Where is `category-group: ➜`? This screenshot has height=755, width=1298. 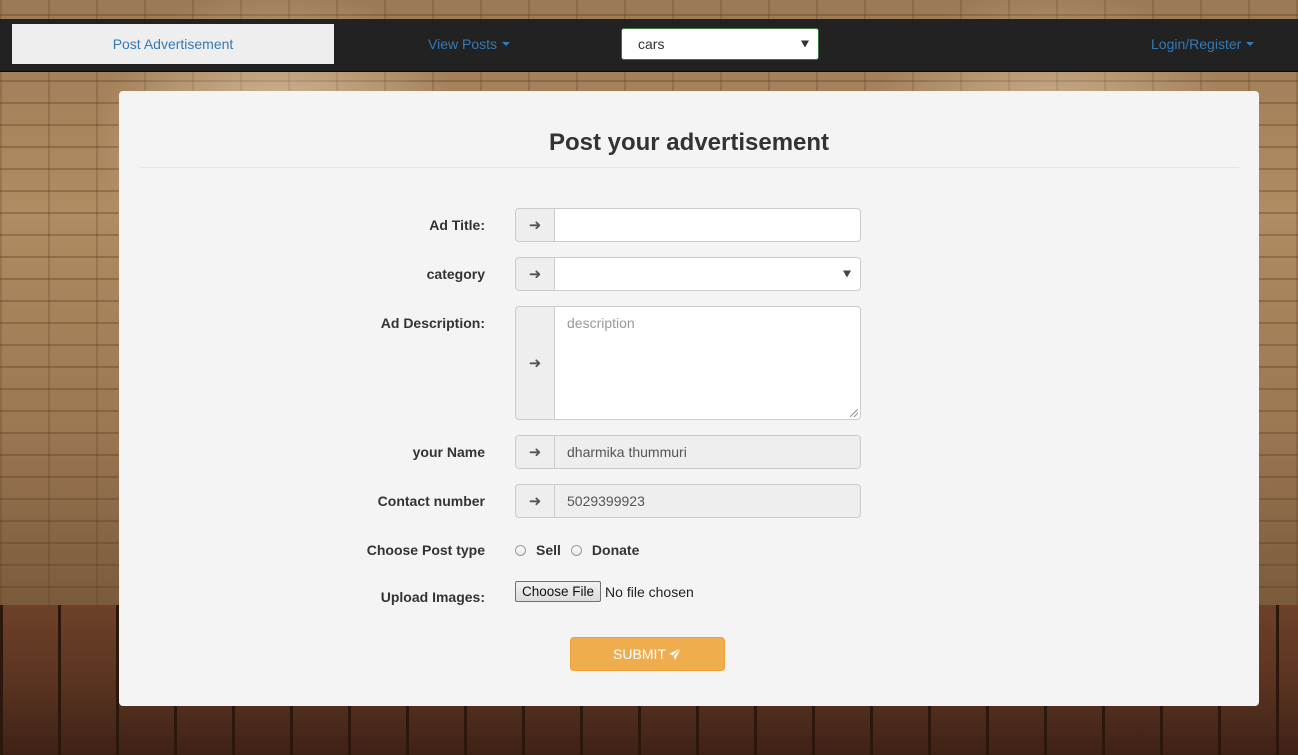
category-group: ➜ is located at coordinates (688, 274).